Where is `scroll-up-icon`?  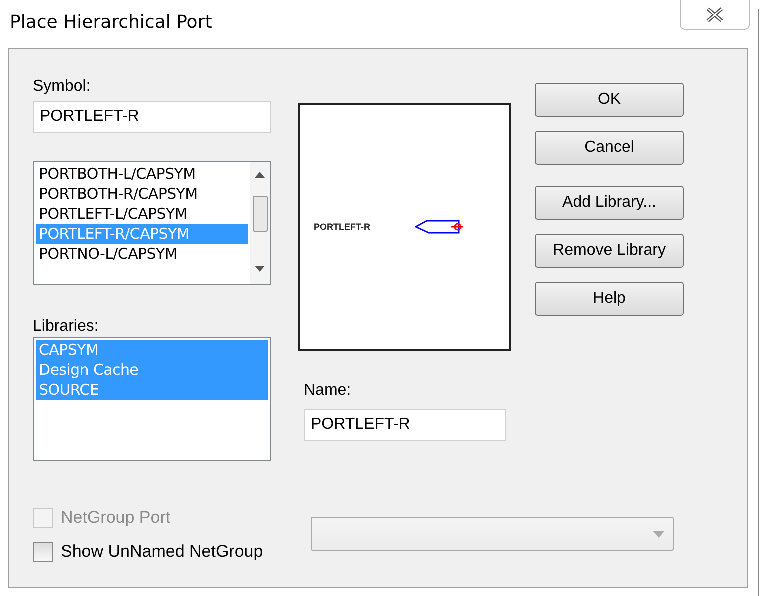 scroll-up-icon is located at coordinates (260, 175).